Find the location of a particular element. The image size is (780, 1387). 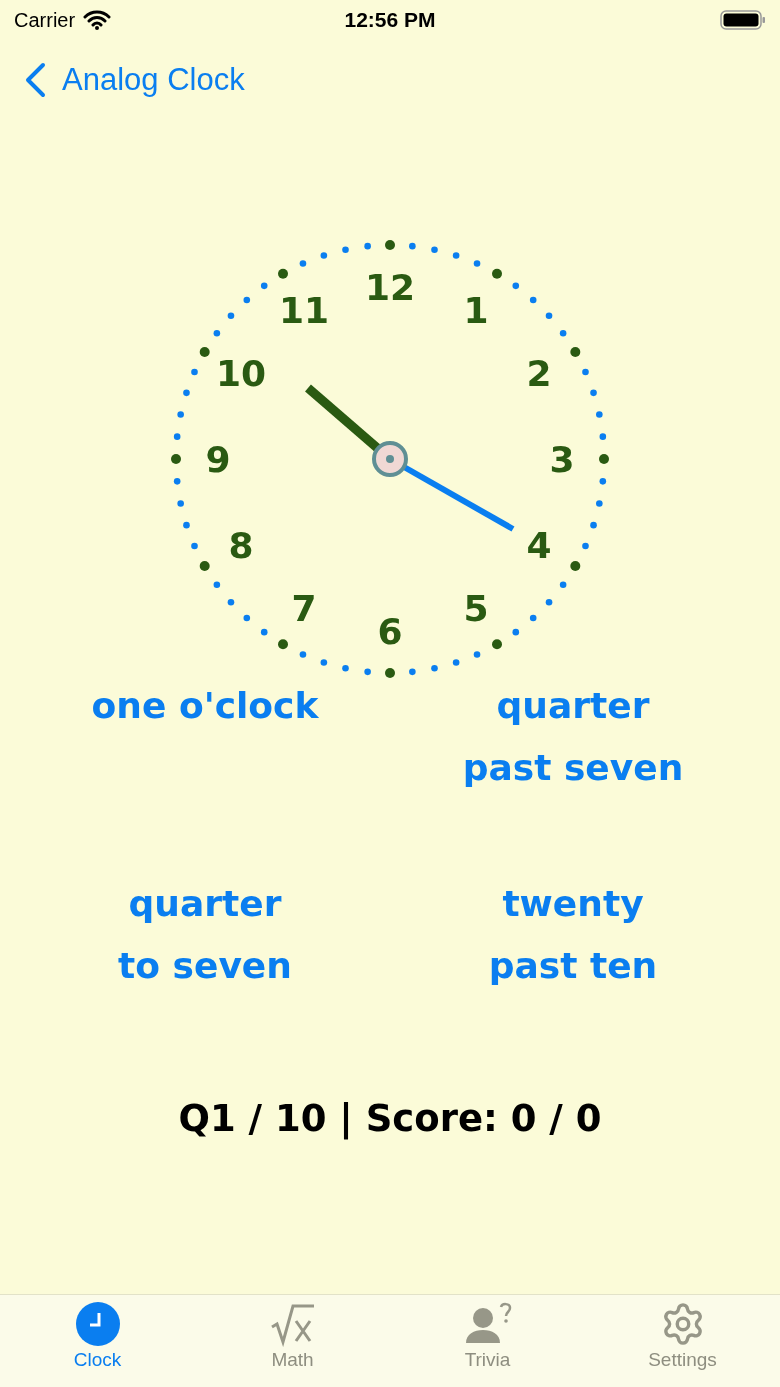

chevron-left-icon is located at coordinates (35, 80).